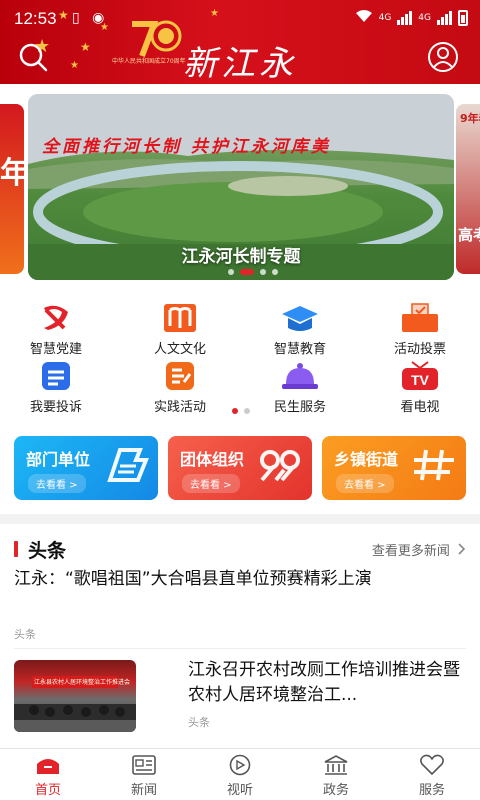  What do you see at coordinates (364, 17) in the screenshot?
I see `wifi-icon` at bounding box center [364, 17].